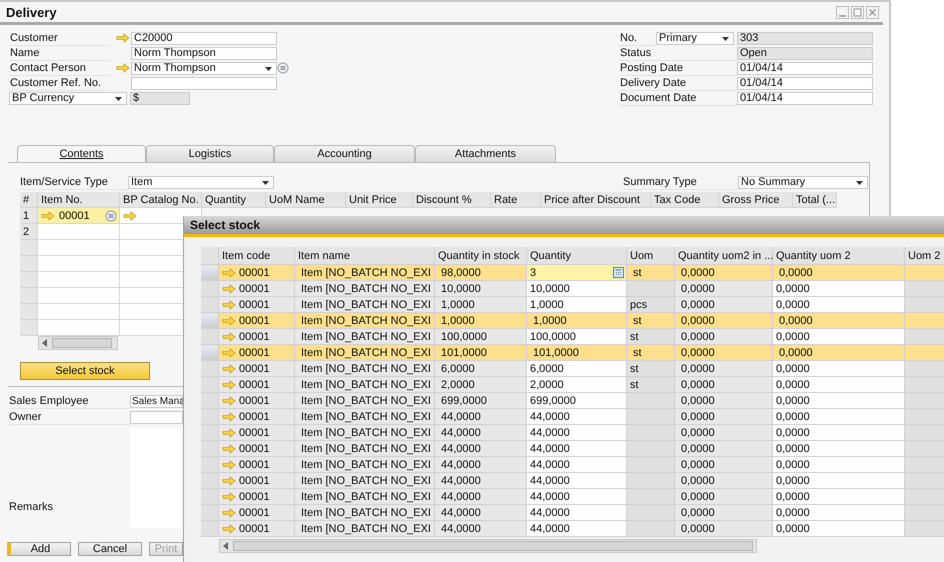  What do you see at coordinates (577, 273) in the screenshot?
I see `table-cell: 3` at bounding box center [577, 273].